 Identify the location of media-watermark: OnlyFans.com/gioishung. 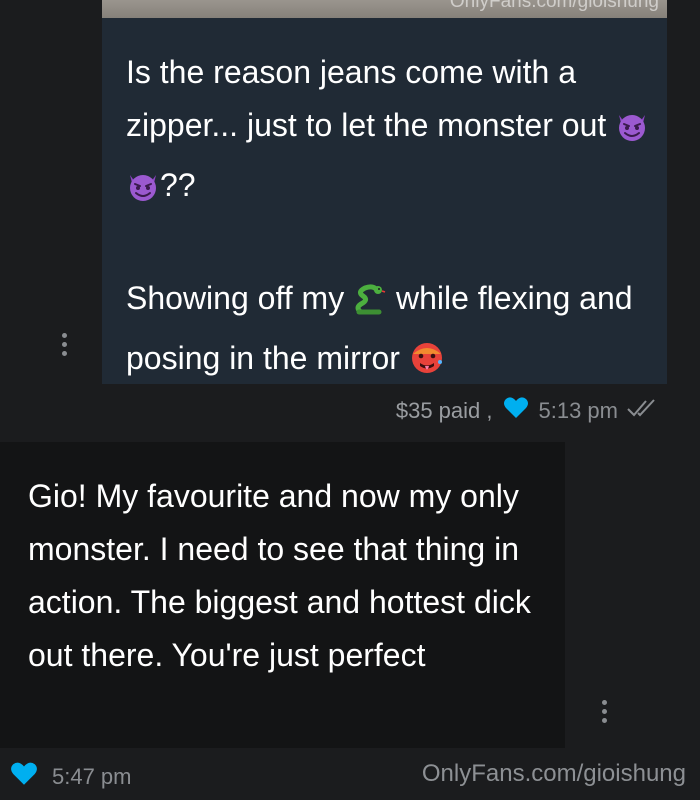
(554, 6).